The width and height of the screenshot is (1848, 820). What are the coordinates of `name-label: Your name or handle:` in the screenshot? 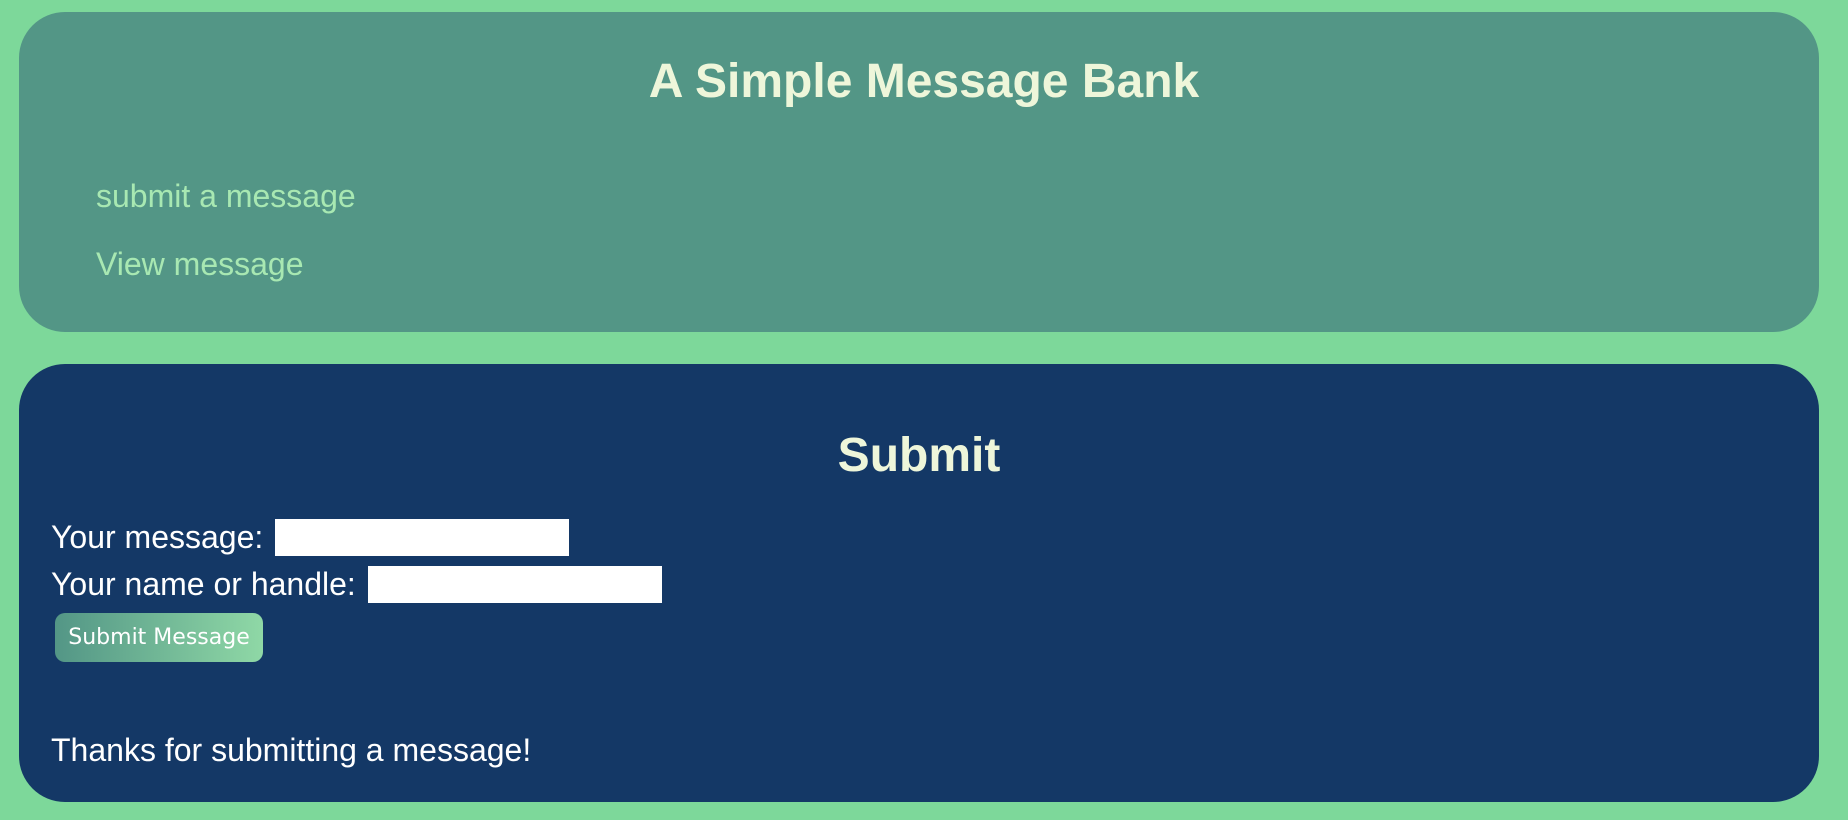 It's located at (203, 584).